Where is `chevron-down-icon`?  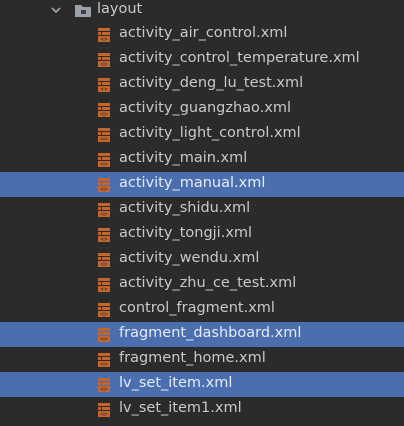
chevron-down-icon is located at coordinates (56, 10).